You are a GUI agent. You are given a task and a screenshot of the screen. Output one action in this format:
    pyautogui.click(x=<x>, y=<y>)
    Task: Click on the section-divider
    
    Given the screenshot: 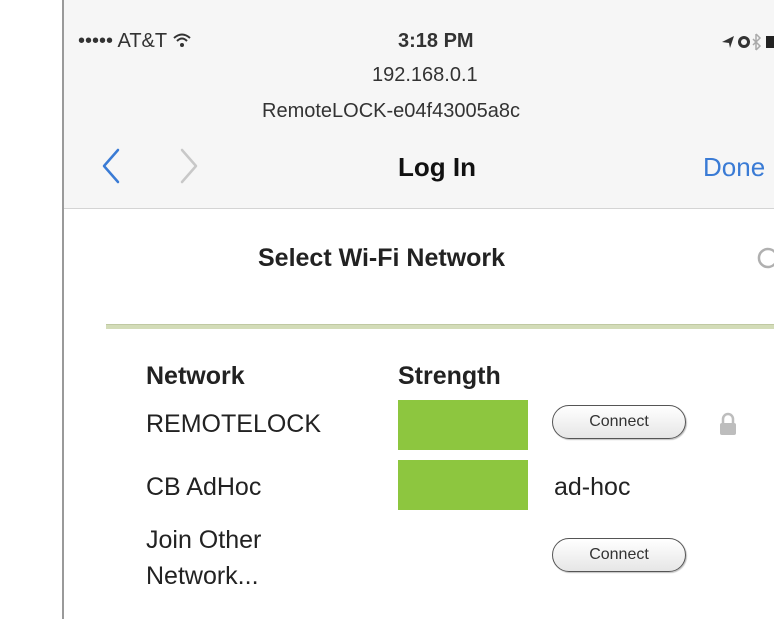 What is the action you would take?
    pyautogui.click(x=440, y=326)
    